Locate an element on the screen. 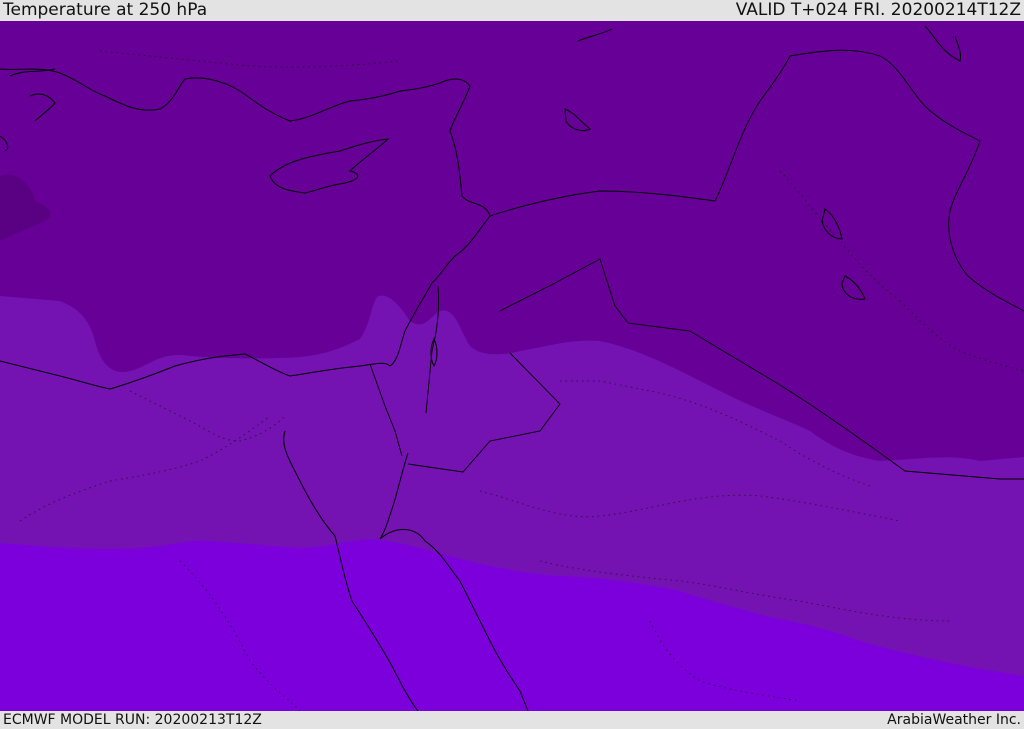 The width and height of the screenshot is (1024, 729). model-run: ECMWF MODEL RUN: 20200213T12Z is located at coordinates (132, 720).